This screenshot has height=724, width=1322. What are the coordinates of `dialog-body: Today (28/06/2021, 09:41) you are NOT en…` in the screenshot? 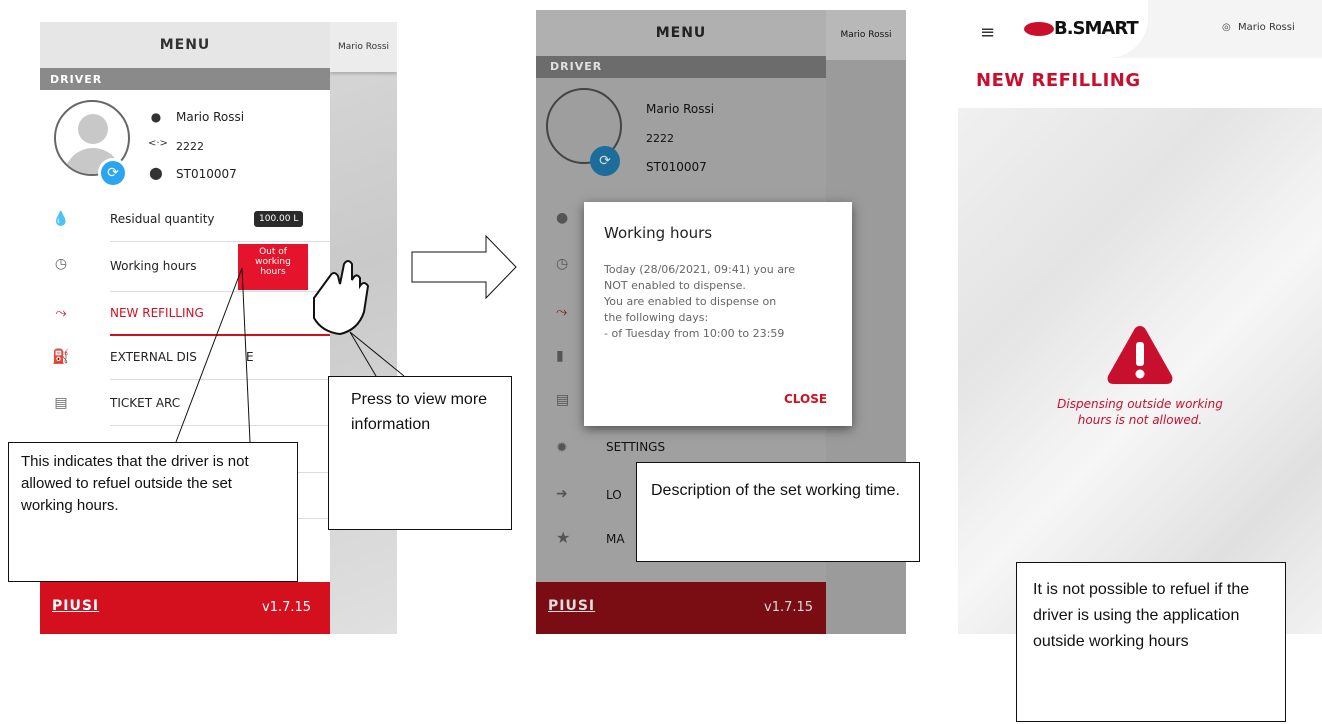 It's located at (699, 302).